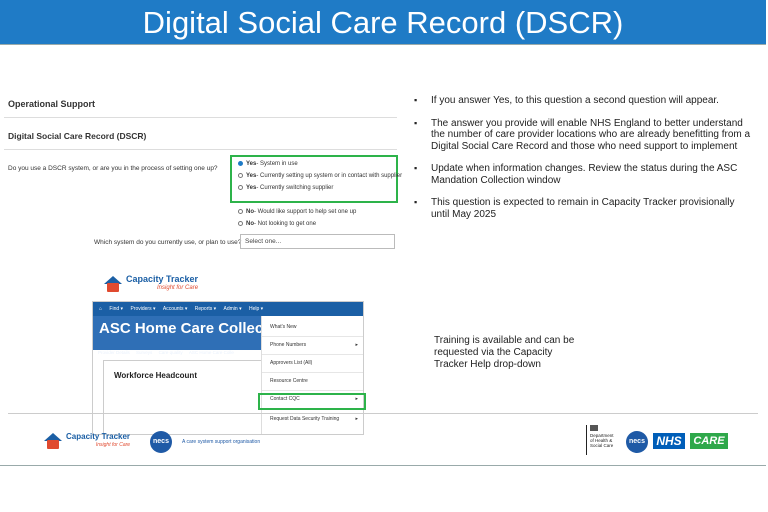 This screenshot has height=512, width=768. Describe the element at coordinates (669, 441) in the screenshot. I see `nhs-logo: NHS` at that location.